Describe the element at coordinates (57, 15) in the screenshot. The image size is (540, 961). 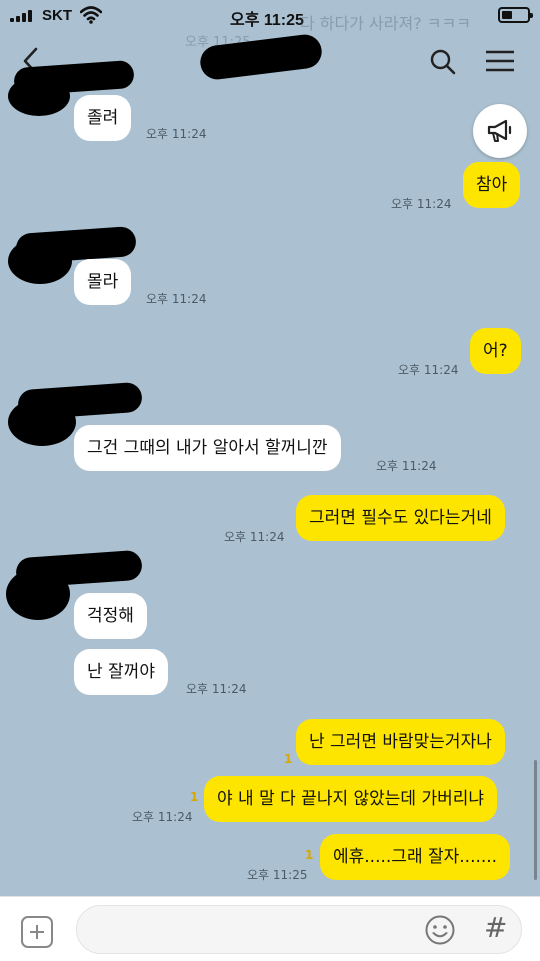
I see `carrier-name: SKT` at that location.